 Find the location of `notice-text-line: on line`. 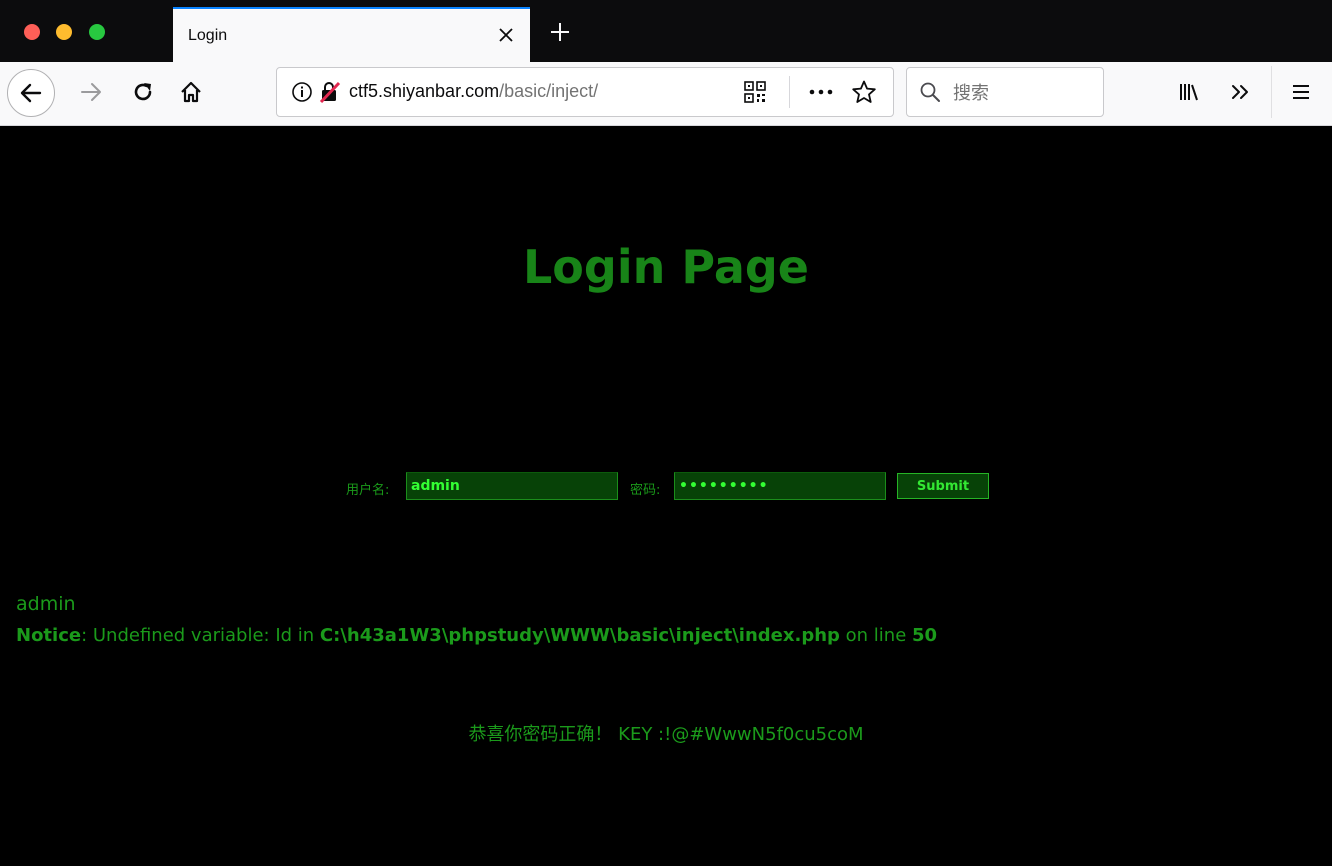

notice-text-line: on line is located at coordinates (875, 635).